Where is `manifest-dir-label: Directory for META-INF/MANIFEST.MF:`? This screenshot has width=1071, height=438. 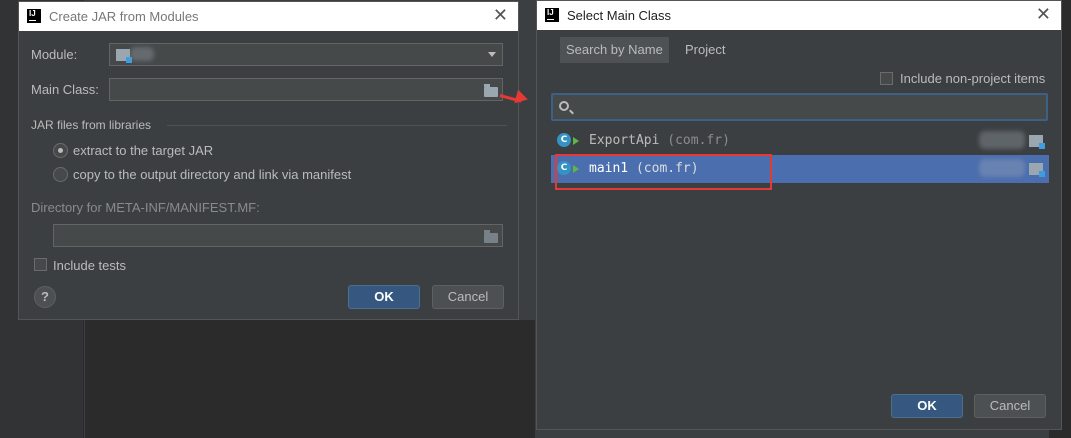
manifest-dir-label: Directory for META-INF/MANIFEST.MF: is located at coordinates (145, 207).